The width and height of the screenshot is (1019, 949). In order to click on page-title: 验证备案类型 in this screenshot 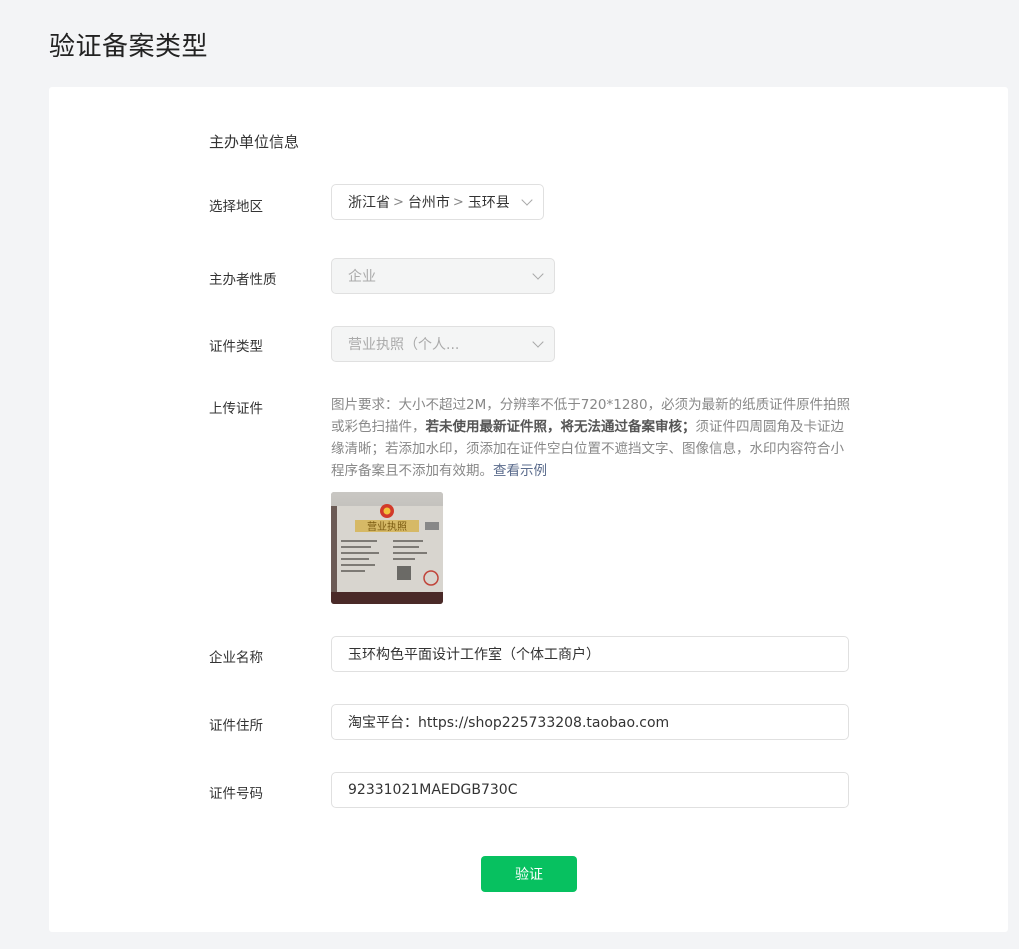, I will do `click(129, 47)`.